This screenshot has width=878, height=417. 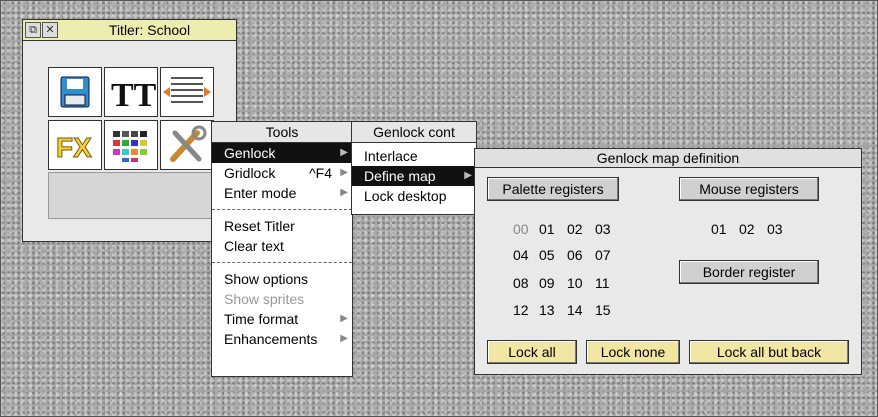 I want to click on mouse-registers-button: Mouse registers, so click(x=749, y=189).